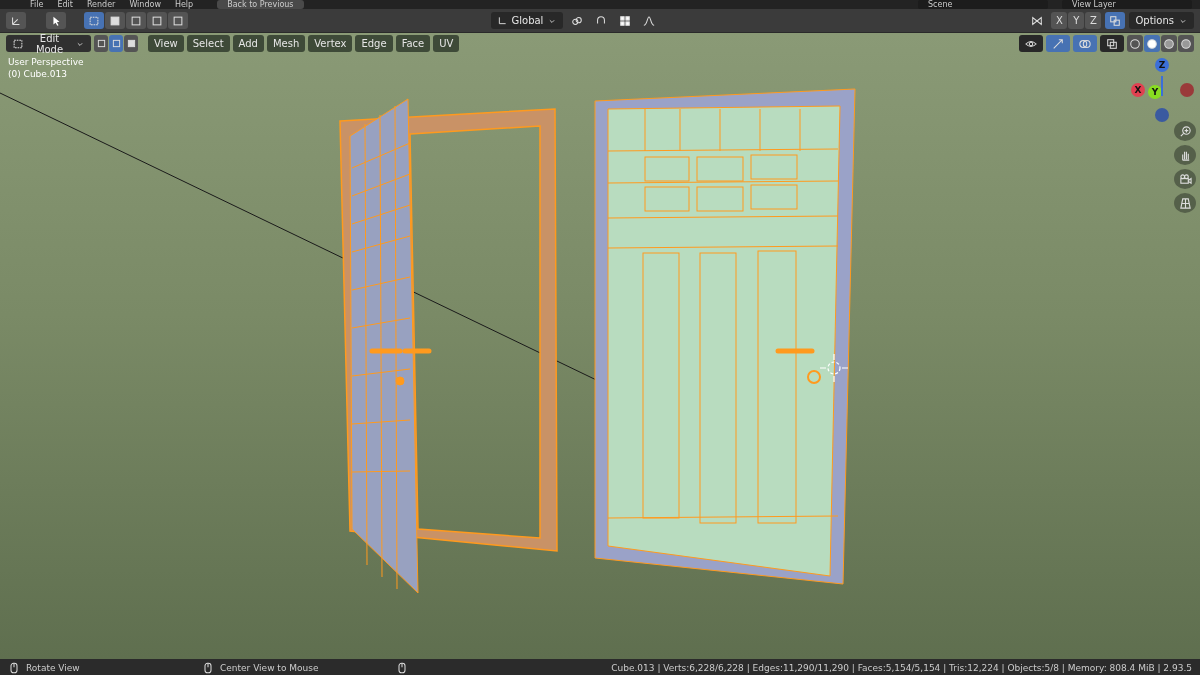 This screenshot has height=675, width=1200. I want to click on header-menu: Edge, so click(374, 43).